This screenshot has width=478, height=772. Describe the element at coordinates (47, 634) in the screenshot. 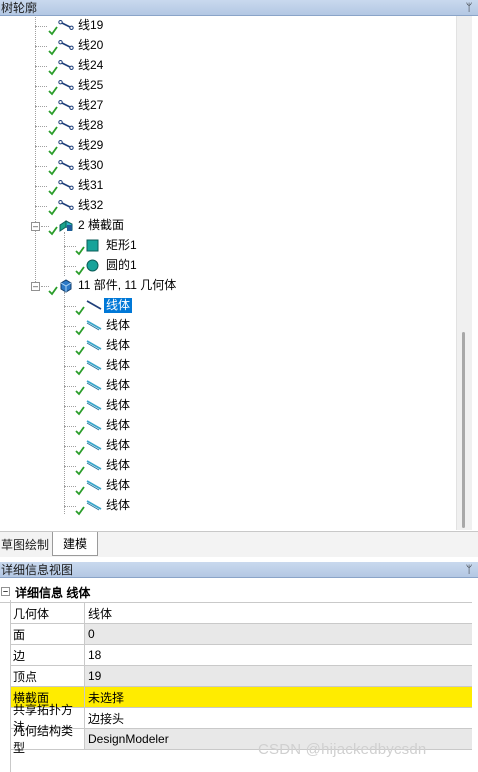

I see `details-key: 面` at that location.